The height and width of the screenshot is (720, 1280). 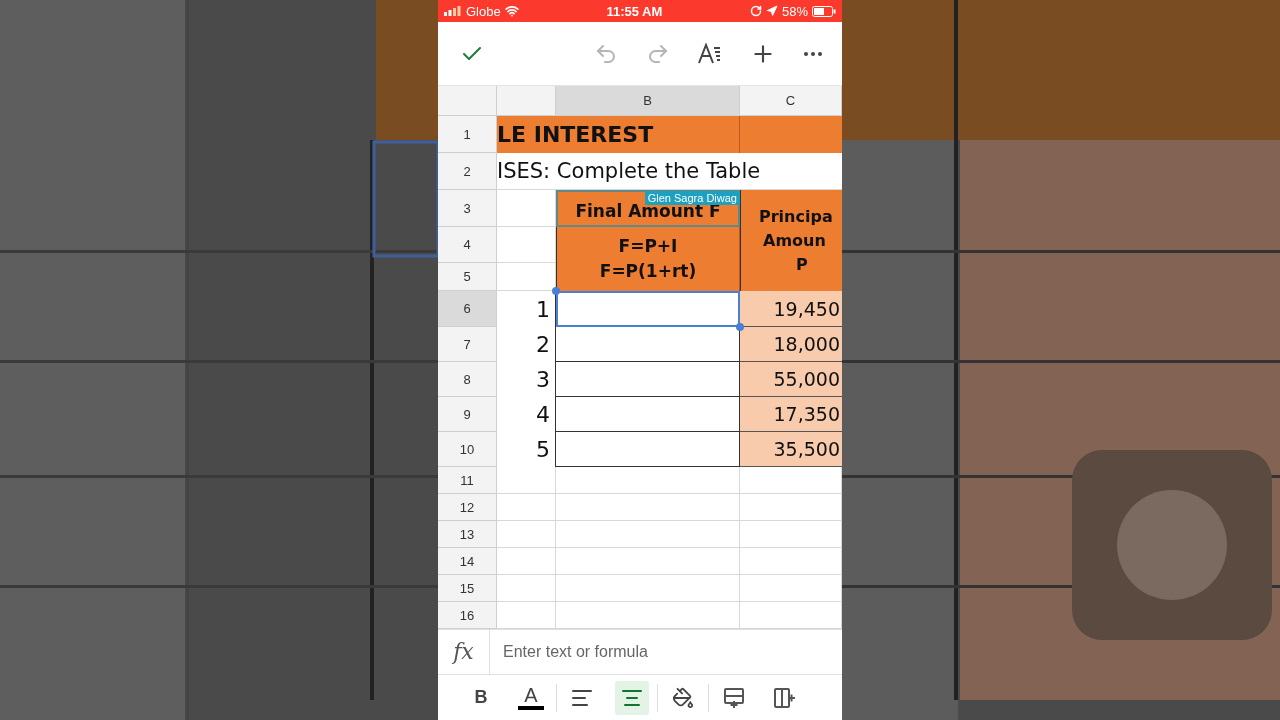 What do you see at coordinates (692, 198) in the screenshot?
I see `collaborator-tooltip: Glen Sagra Diwag` at bounding box center [692, 198].